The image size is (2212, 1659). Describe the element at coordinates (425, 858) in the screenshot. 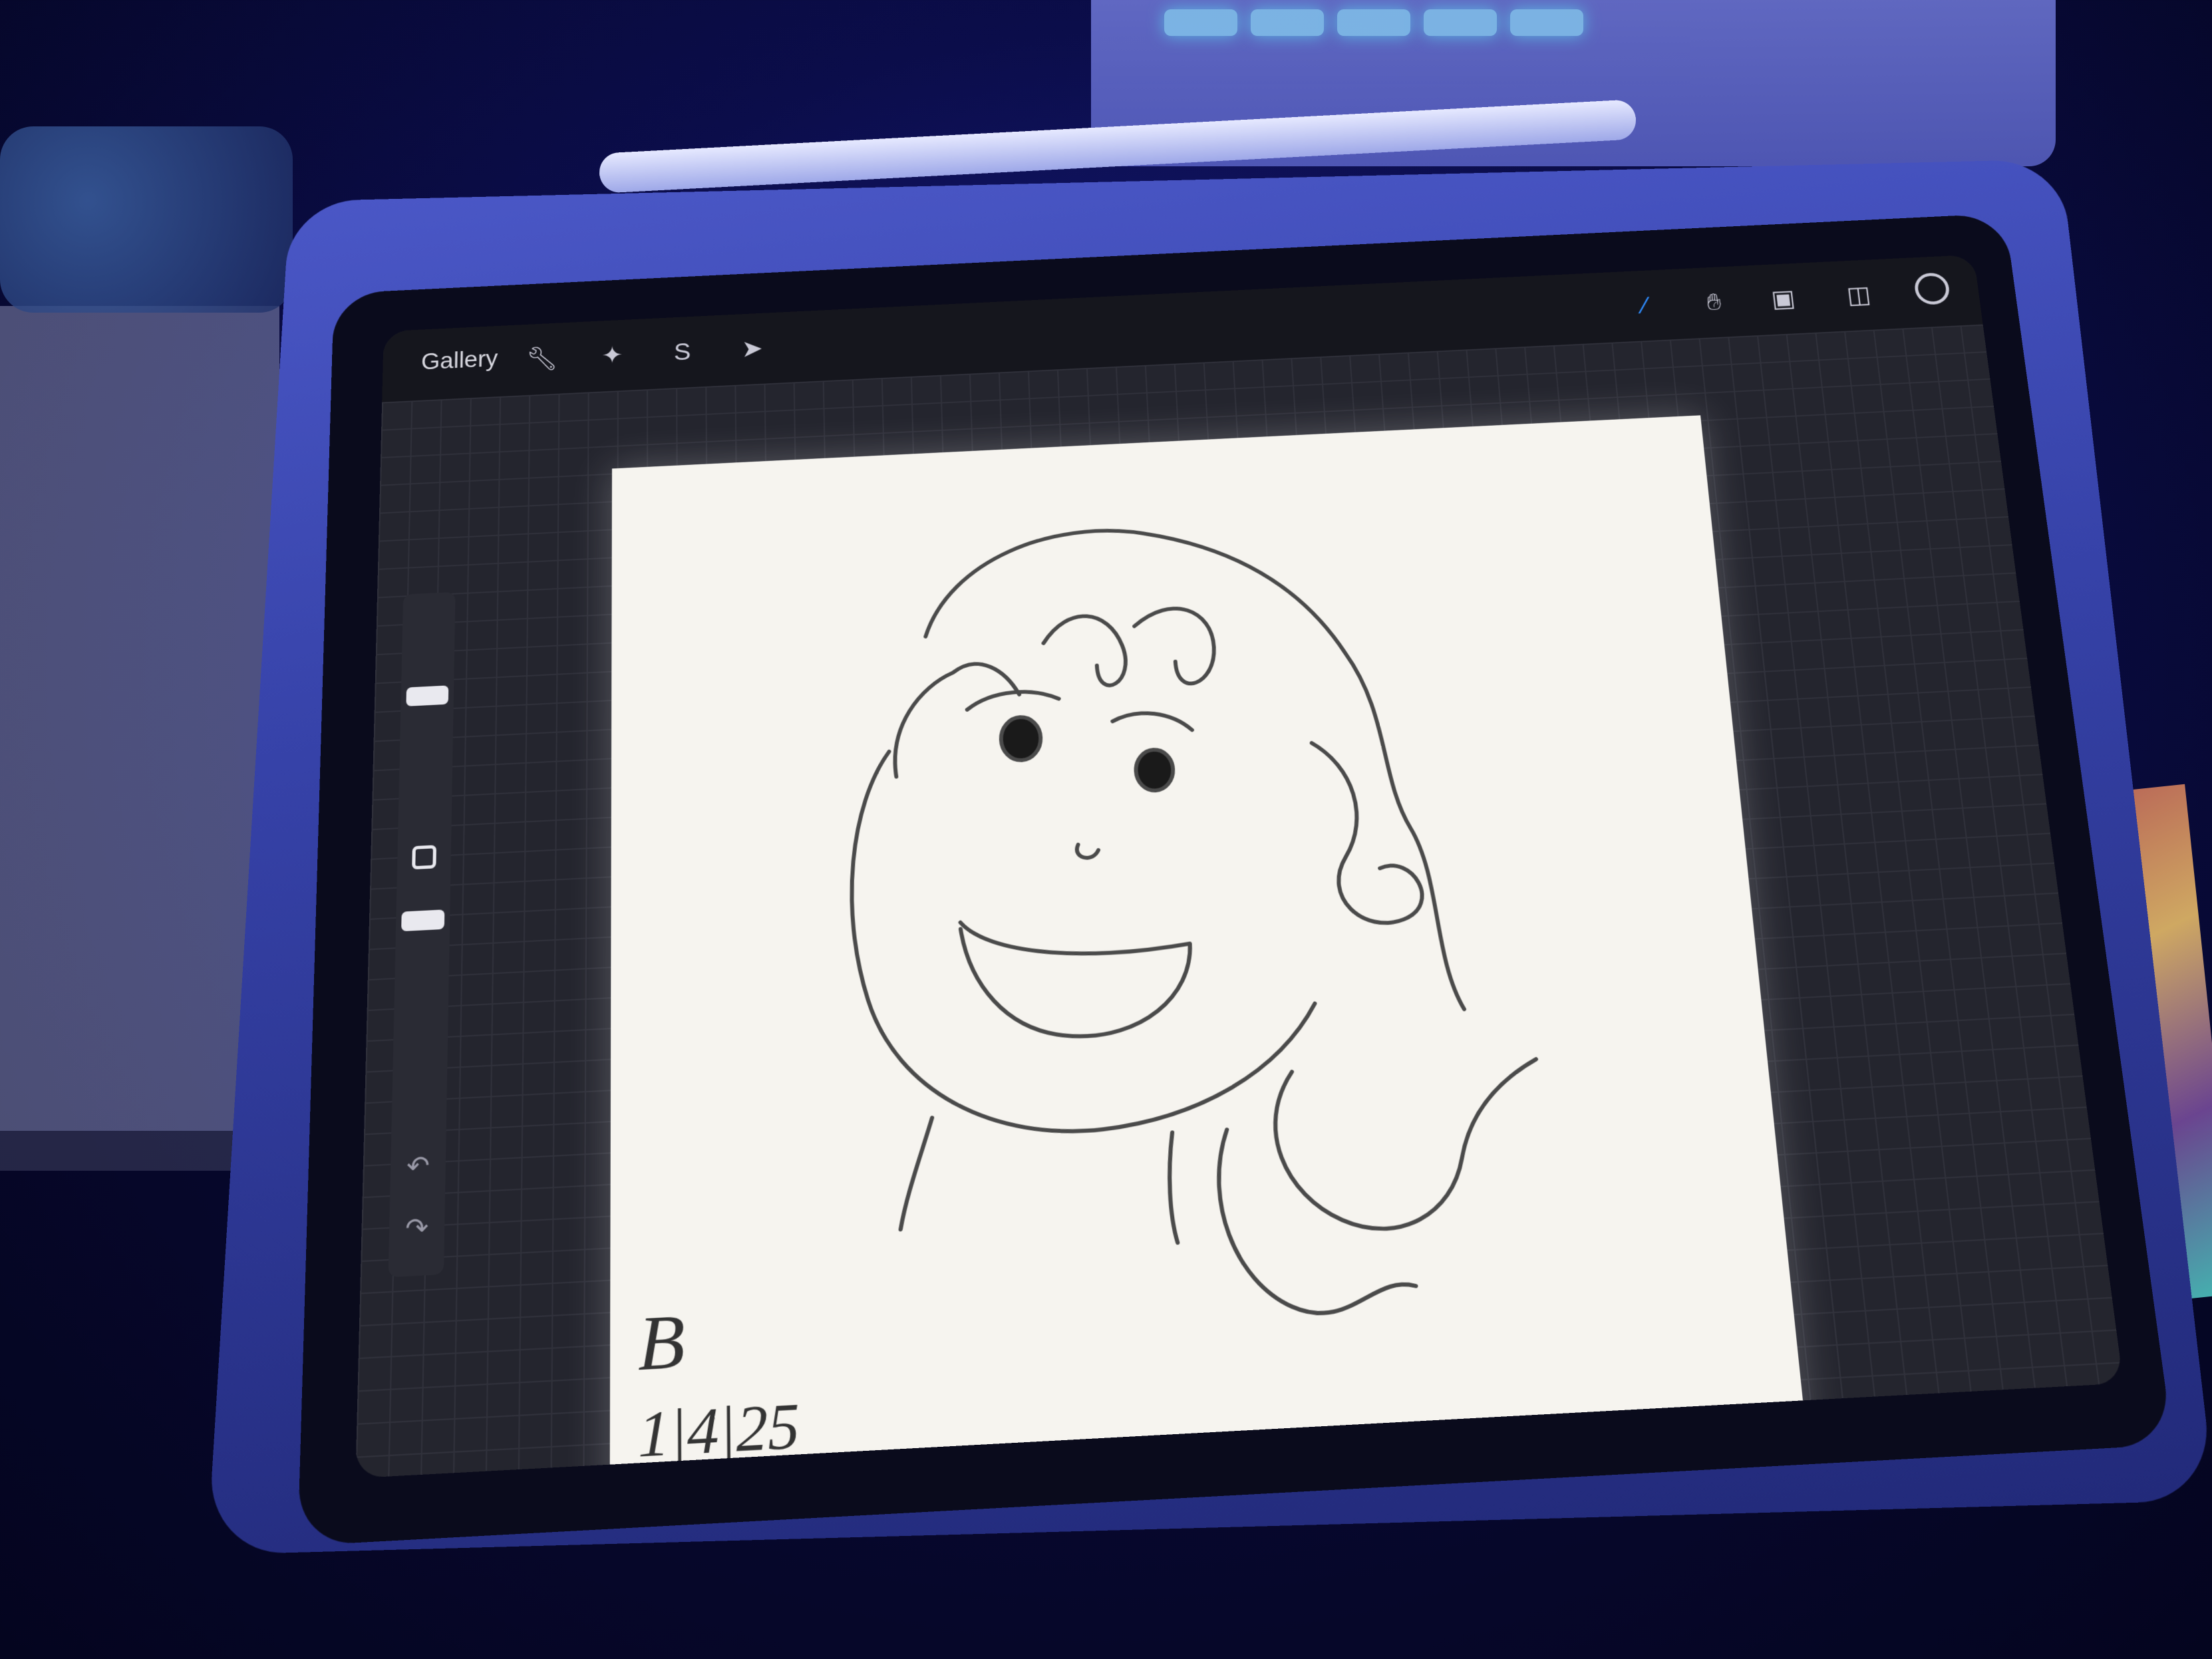

I see `modify-button` at that location.